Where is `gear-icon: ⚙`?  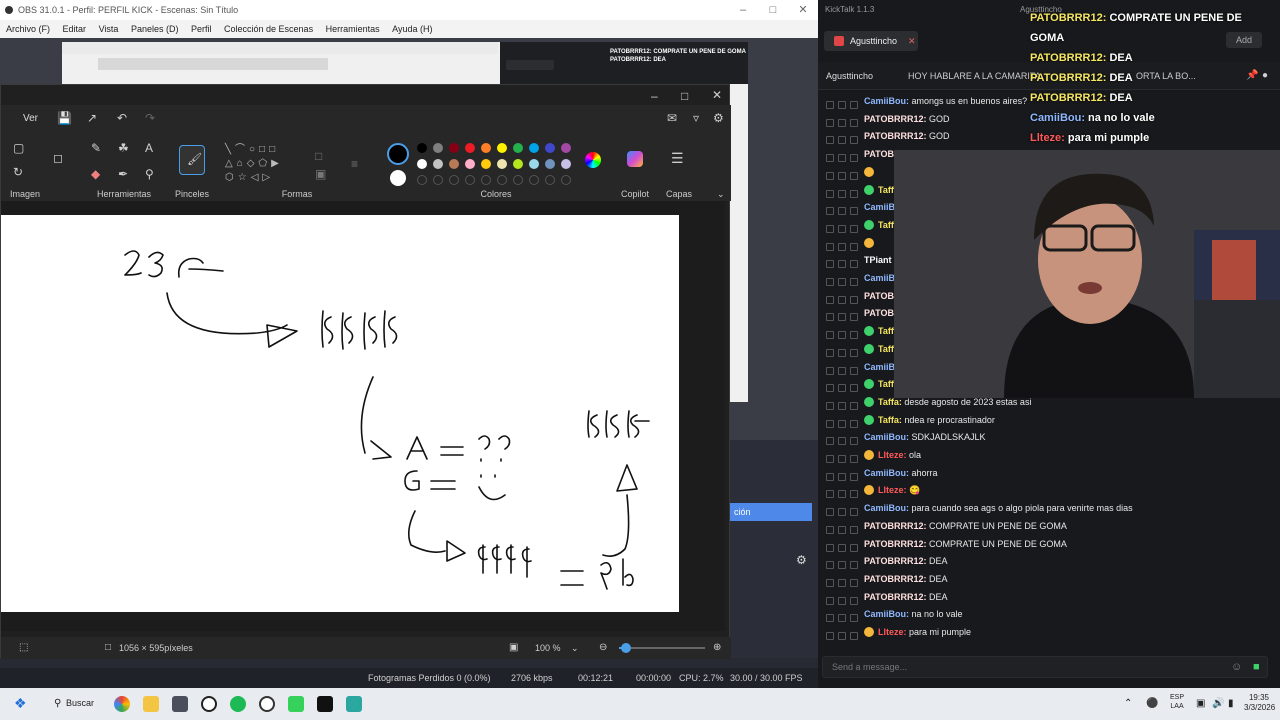
gear-icon: ⚙ is located at coordinates (801, 560).